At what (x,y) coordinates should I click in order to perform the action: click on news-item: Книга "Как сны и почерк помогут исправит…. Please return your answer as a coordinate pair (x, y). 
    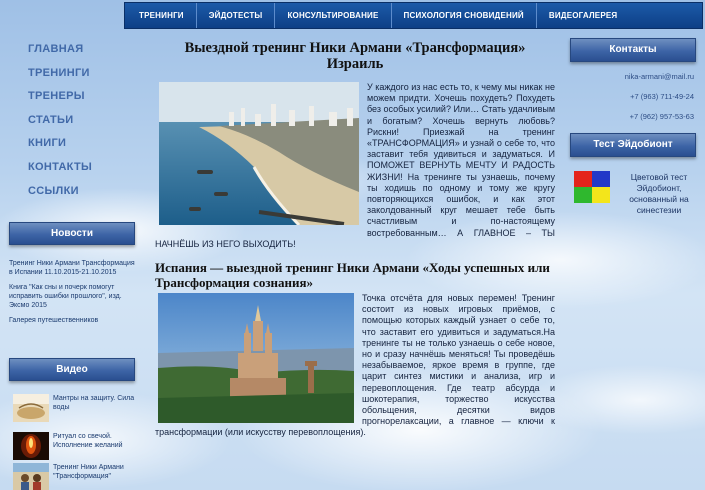
    Looking at the image, I should click on (73, 296).